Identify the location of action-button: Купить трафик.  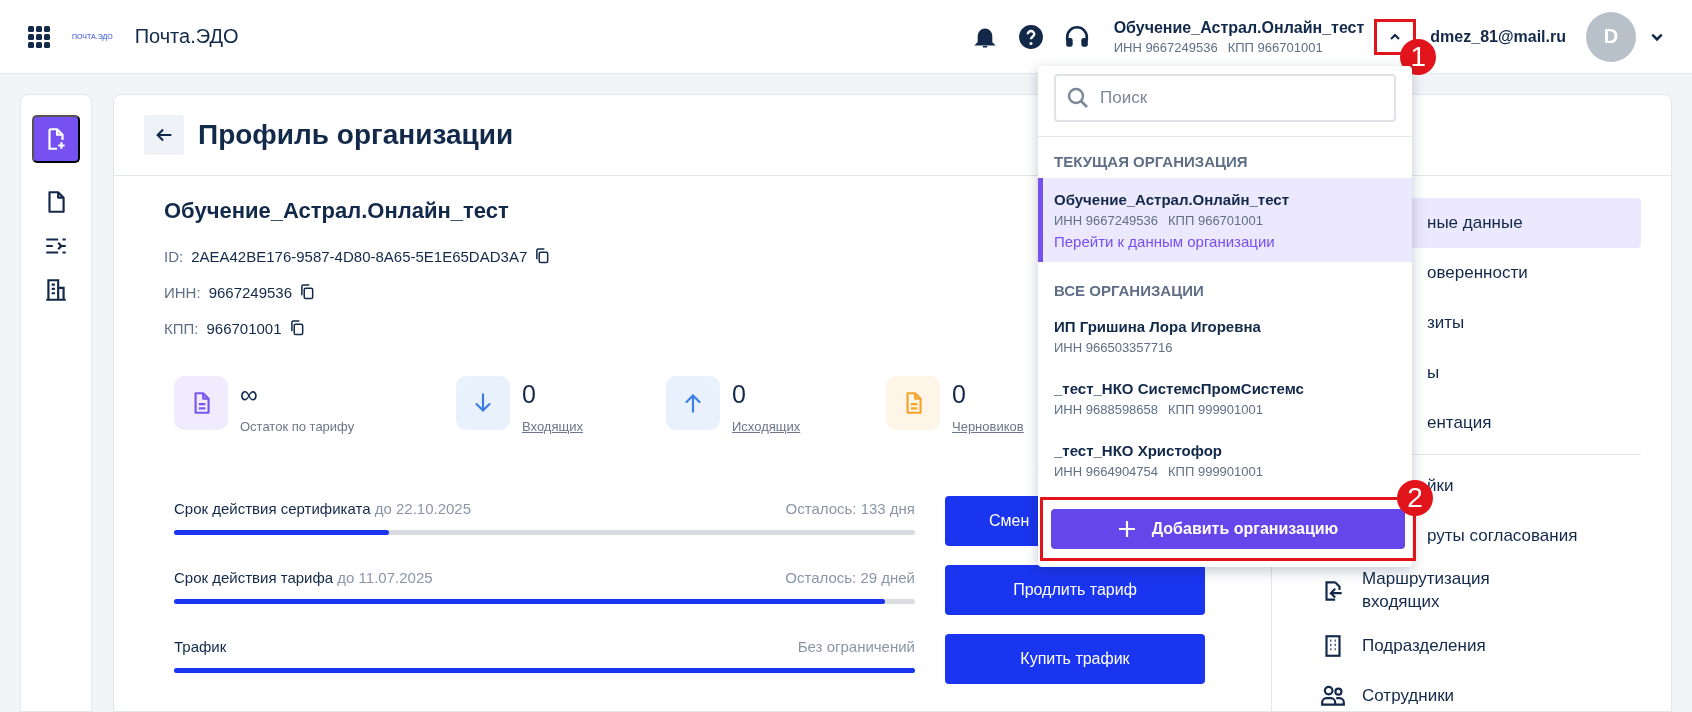
(1075, 659).